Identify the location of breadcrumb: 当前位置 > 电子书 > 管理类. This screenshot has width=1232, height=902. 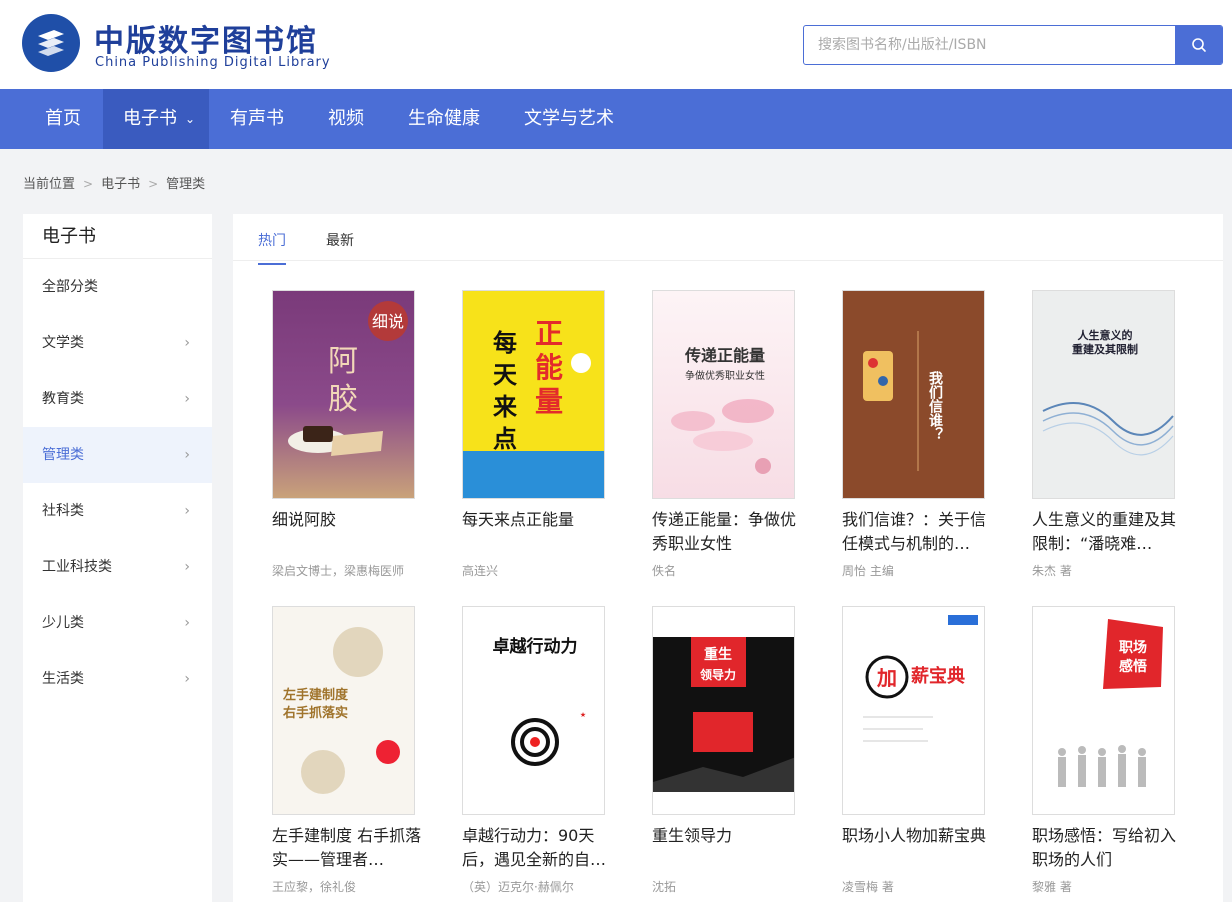
(114, 182).